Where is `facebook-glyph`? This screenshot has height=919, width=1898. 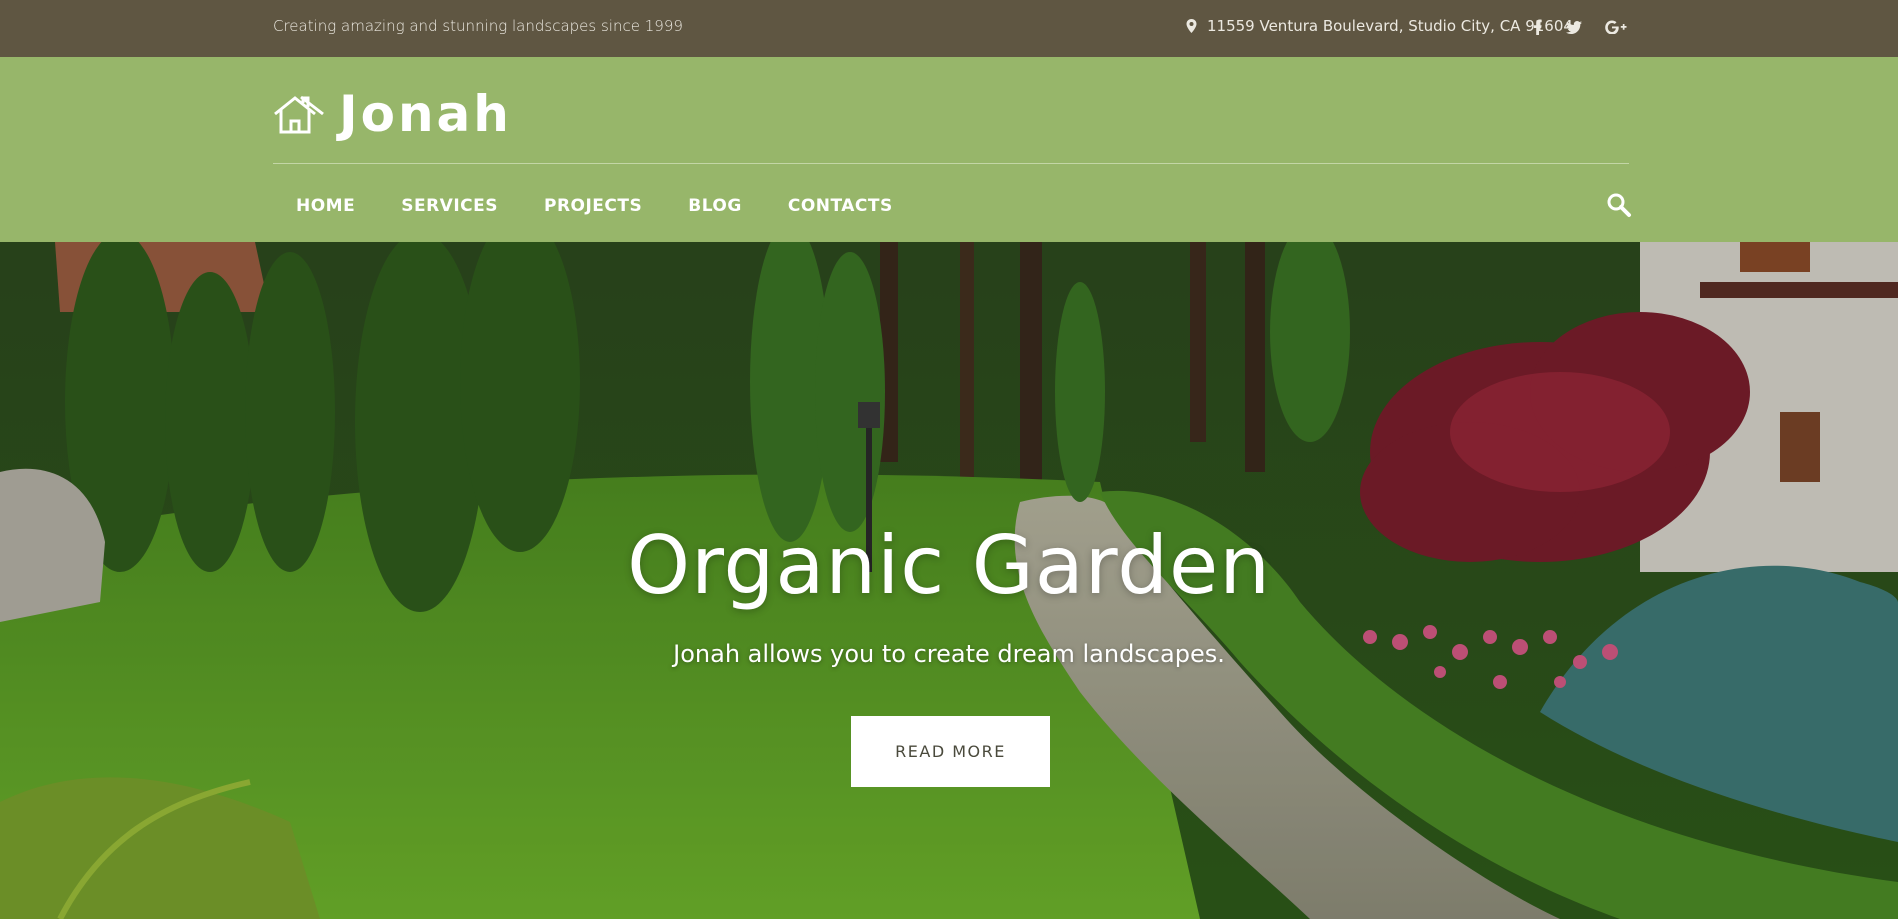 facebook-glyph is located at coordinates (1537, 27).